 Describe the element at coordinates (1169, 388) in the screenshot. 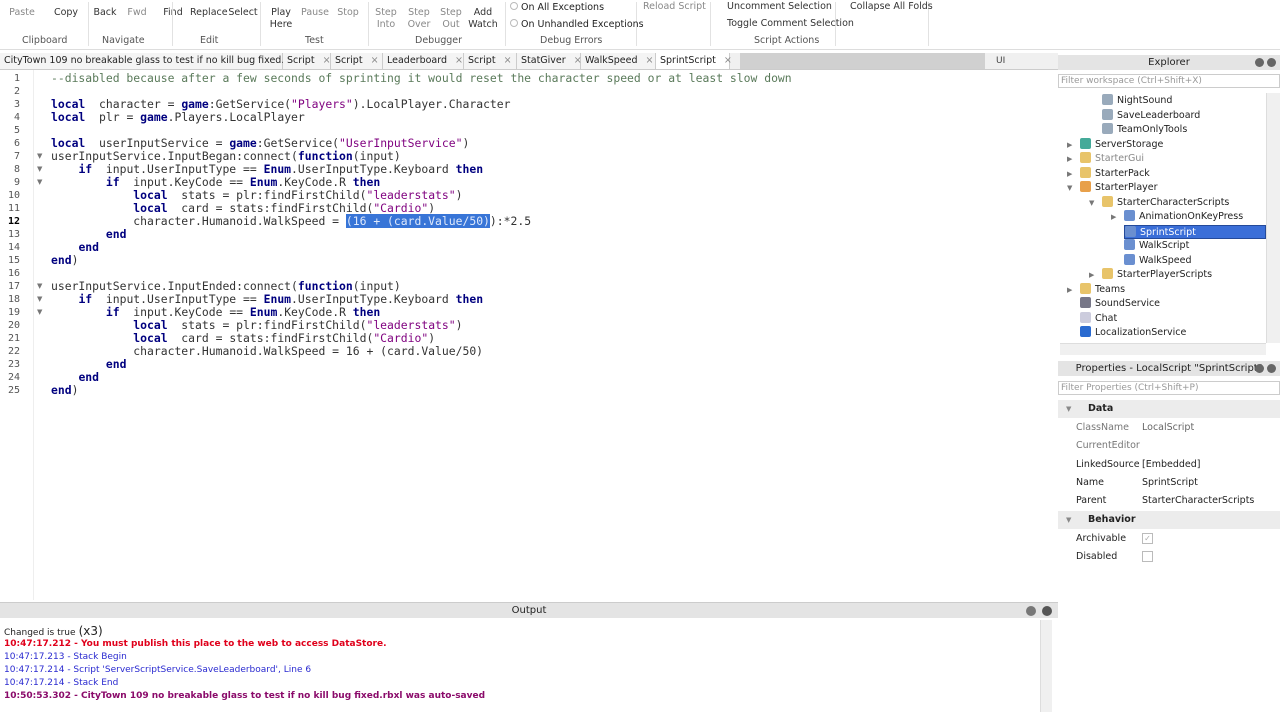

I see `properties-filter-input: Filter Properties (Ctrl+Shift+P)` at that location.